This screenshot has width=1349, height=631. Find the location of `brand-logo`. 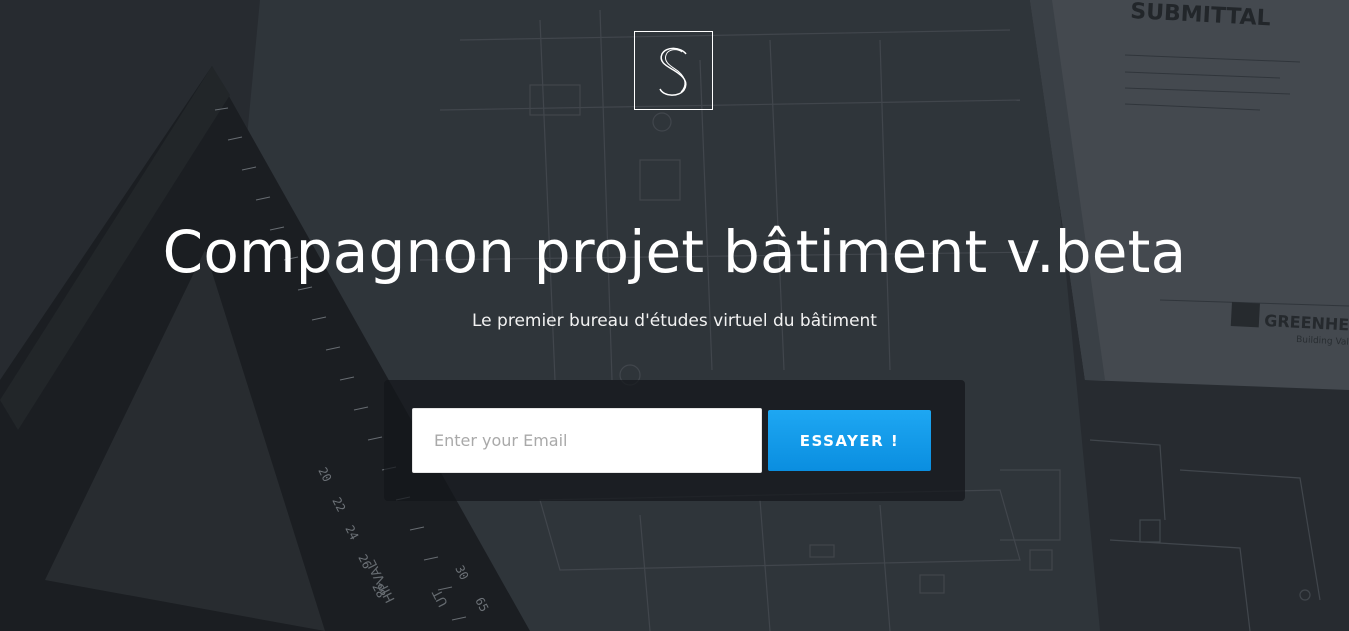

brand-logo is located at coordinates (673, 70).